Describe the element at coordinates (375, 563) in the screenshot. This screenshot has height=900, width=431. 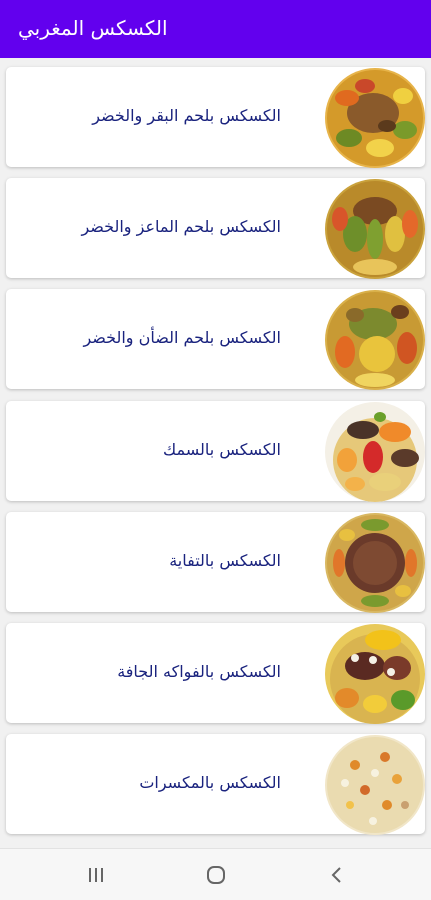
I see `couscous-tfaya-image` at that location.